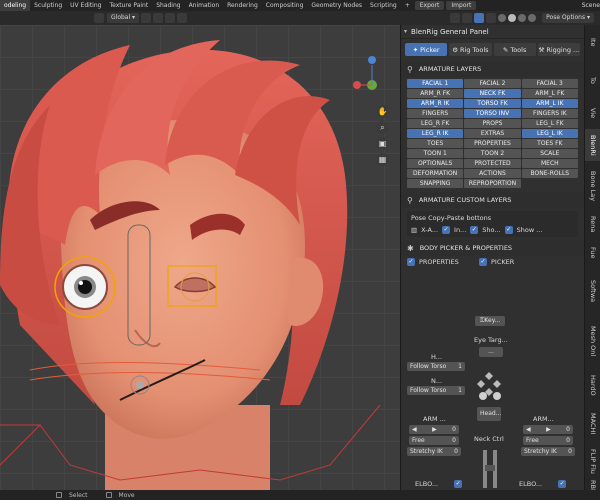  I want to click on snap-icon, so click(158, 18).